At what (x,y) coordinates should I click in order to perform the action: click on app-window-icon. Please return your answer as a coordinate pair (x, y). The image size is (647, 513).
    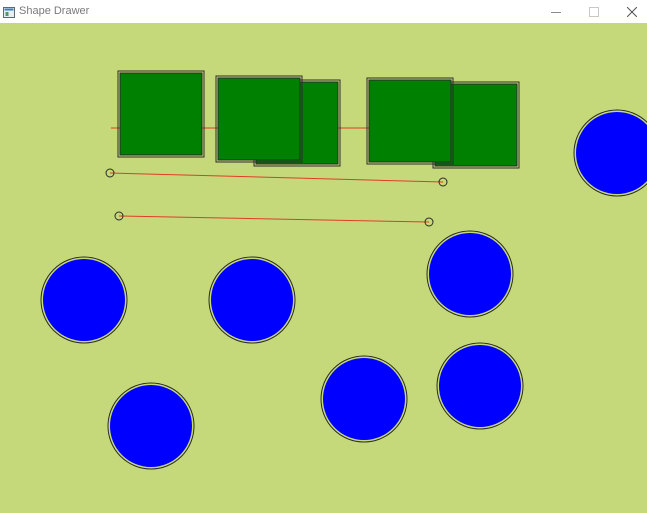
    Looking at the image, I should click on (9, 11).